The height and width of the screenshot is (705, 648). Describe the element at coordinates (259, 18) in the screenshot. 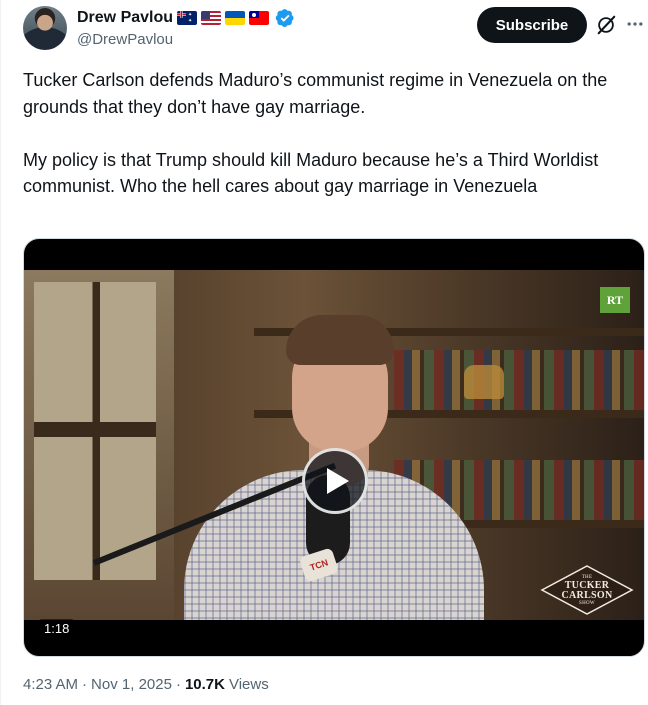

I see `flag-taiwan-icon` at that location.